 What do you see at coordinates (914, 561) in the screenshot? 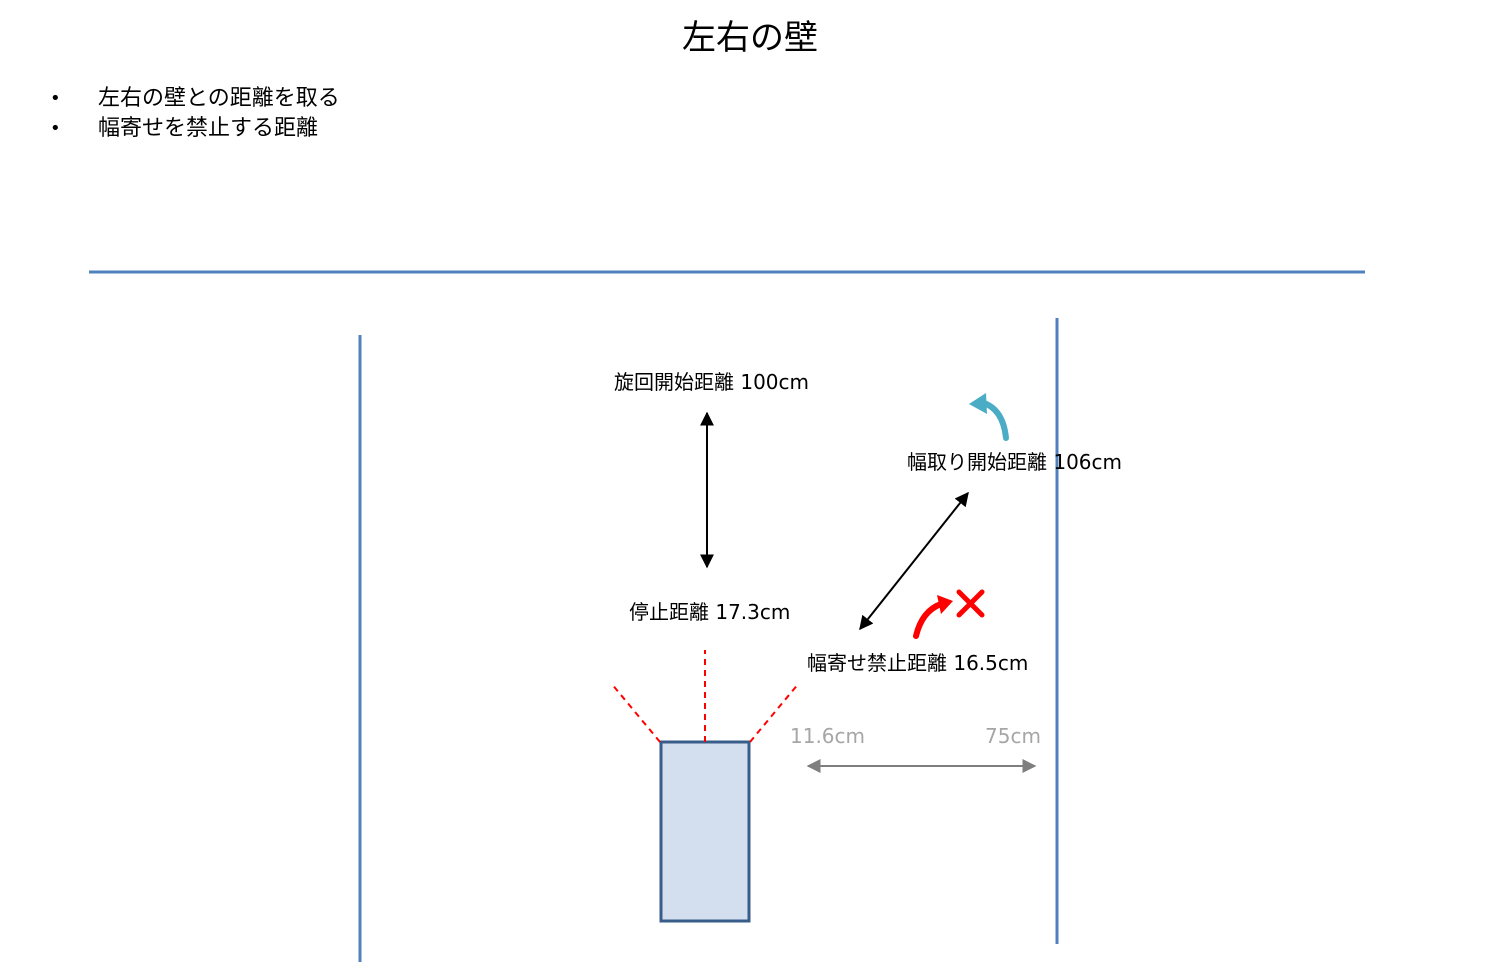
I see `width-distance-arrow` at bounding box center [914, 561].